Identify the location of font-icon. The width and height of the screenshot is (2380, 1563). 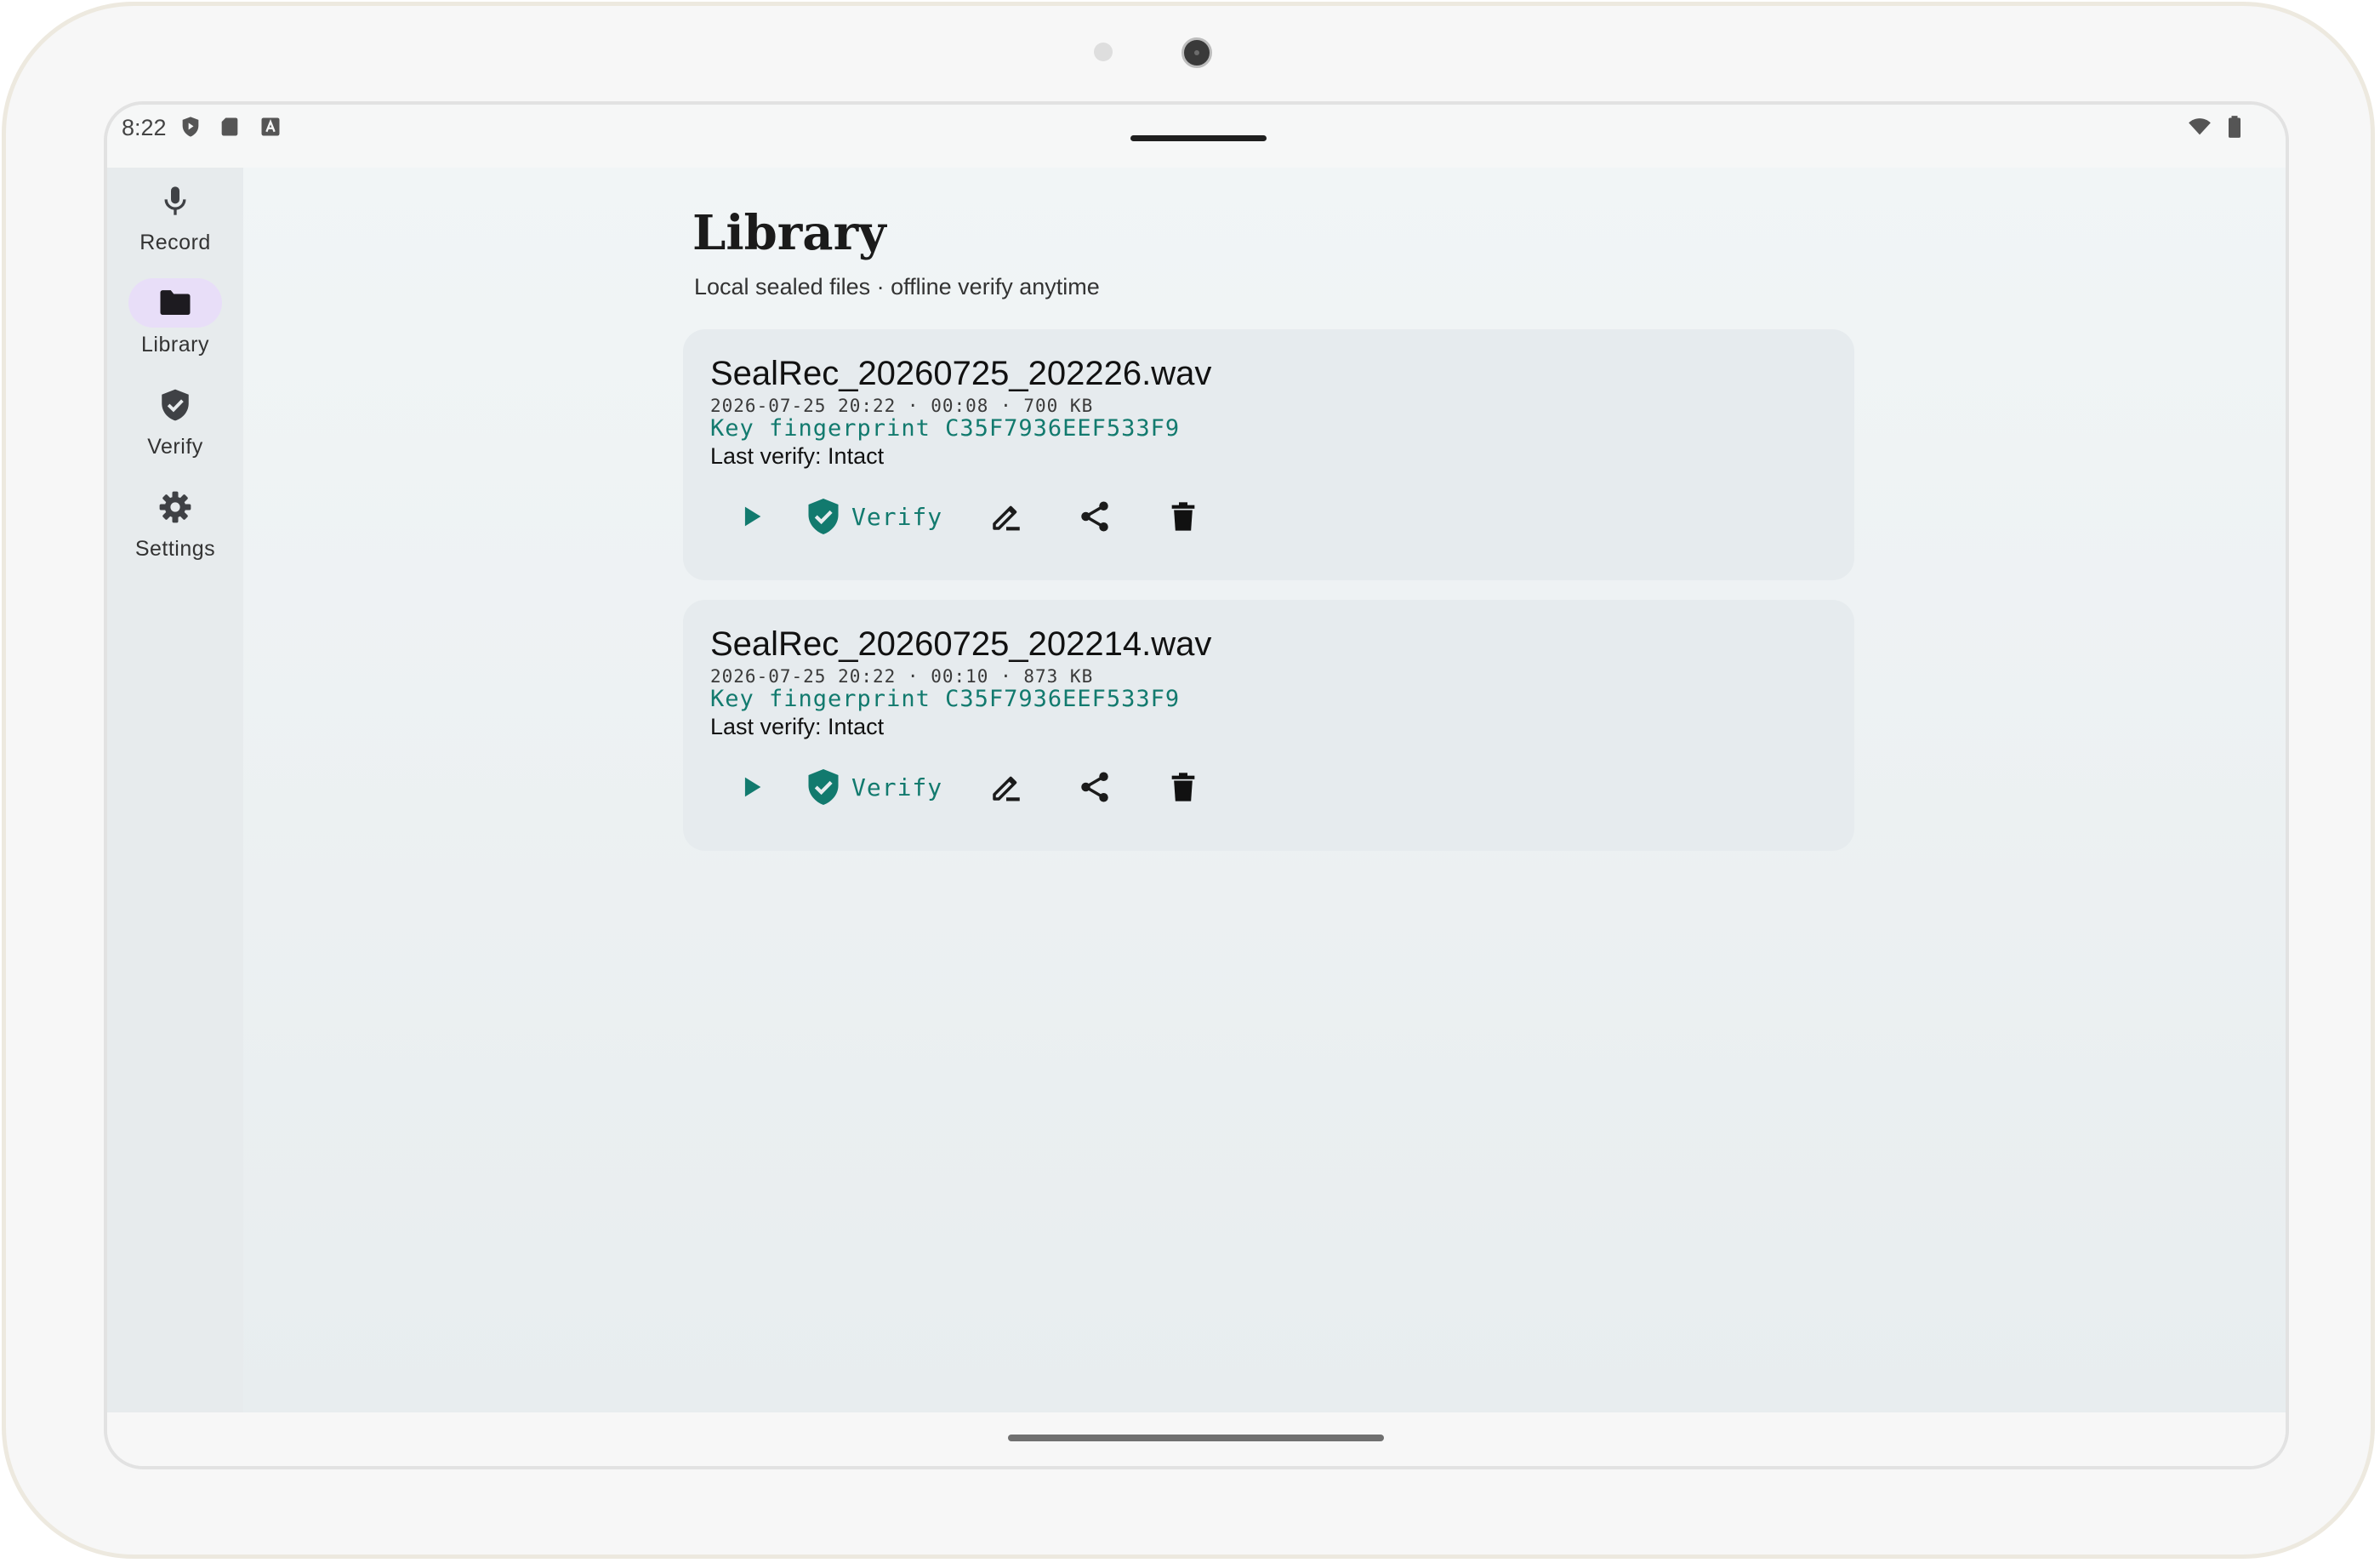
(270, 126).